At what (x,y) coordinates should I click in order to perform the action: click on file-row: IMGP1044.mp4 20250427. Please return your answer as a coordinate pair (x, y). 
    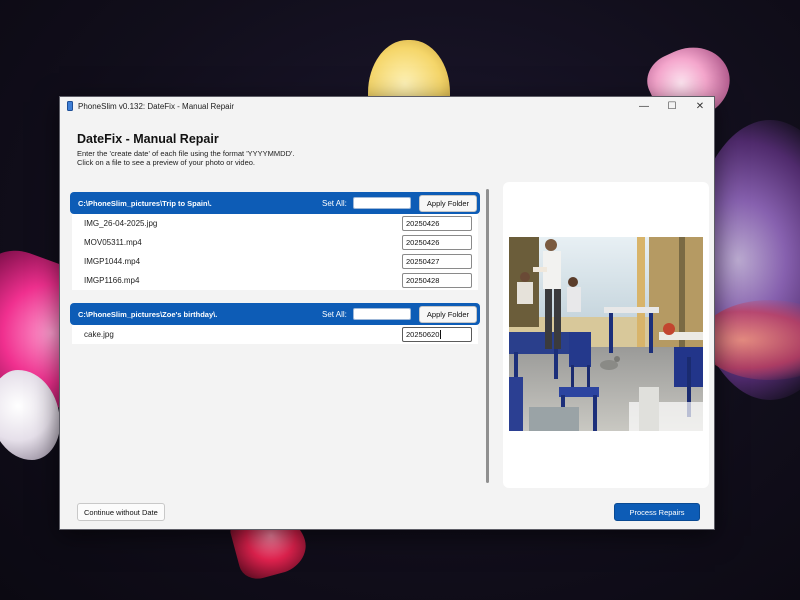
    Looking at the image, I should click on (275, 261).